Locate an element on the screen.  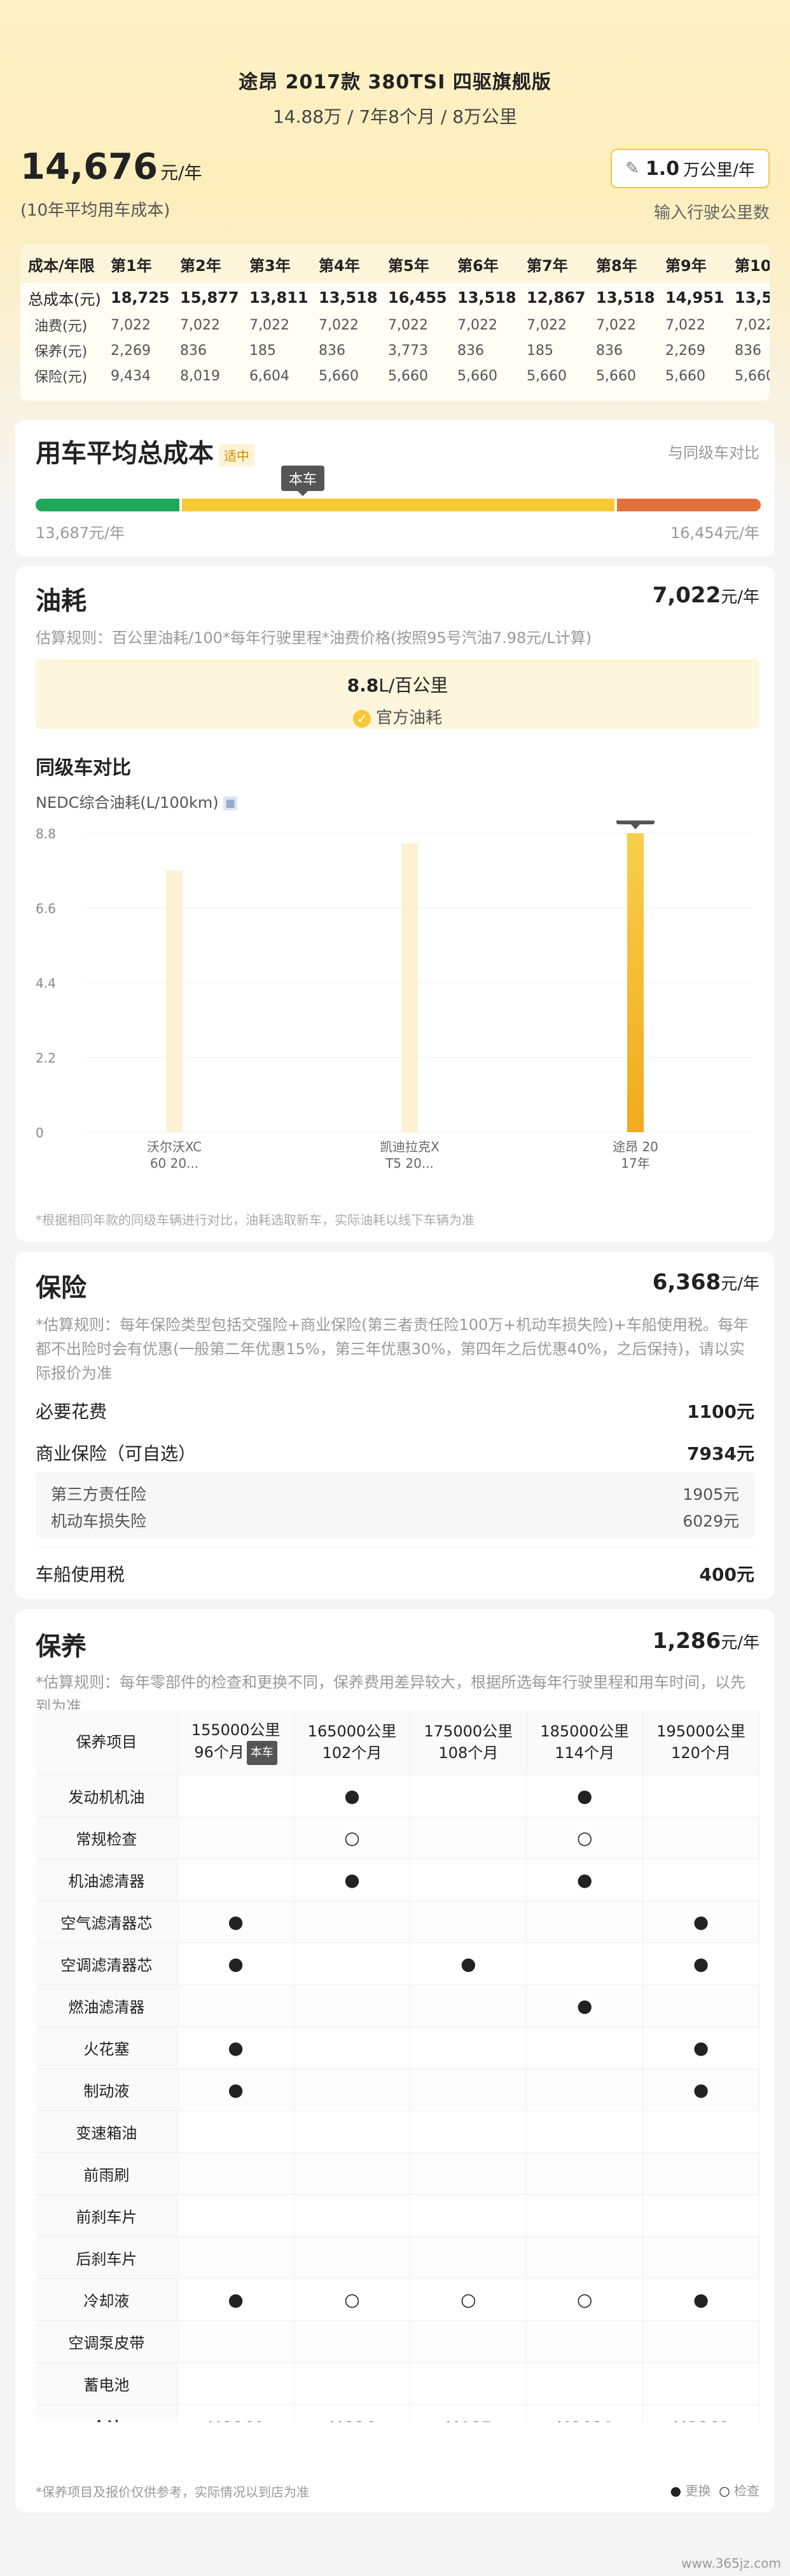
insurance-cost-unit: 元/年 is located at coordinates (740, 1284).